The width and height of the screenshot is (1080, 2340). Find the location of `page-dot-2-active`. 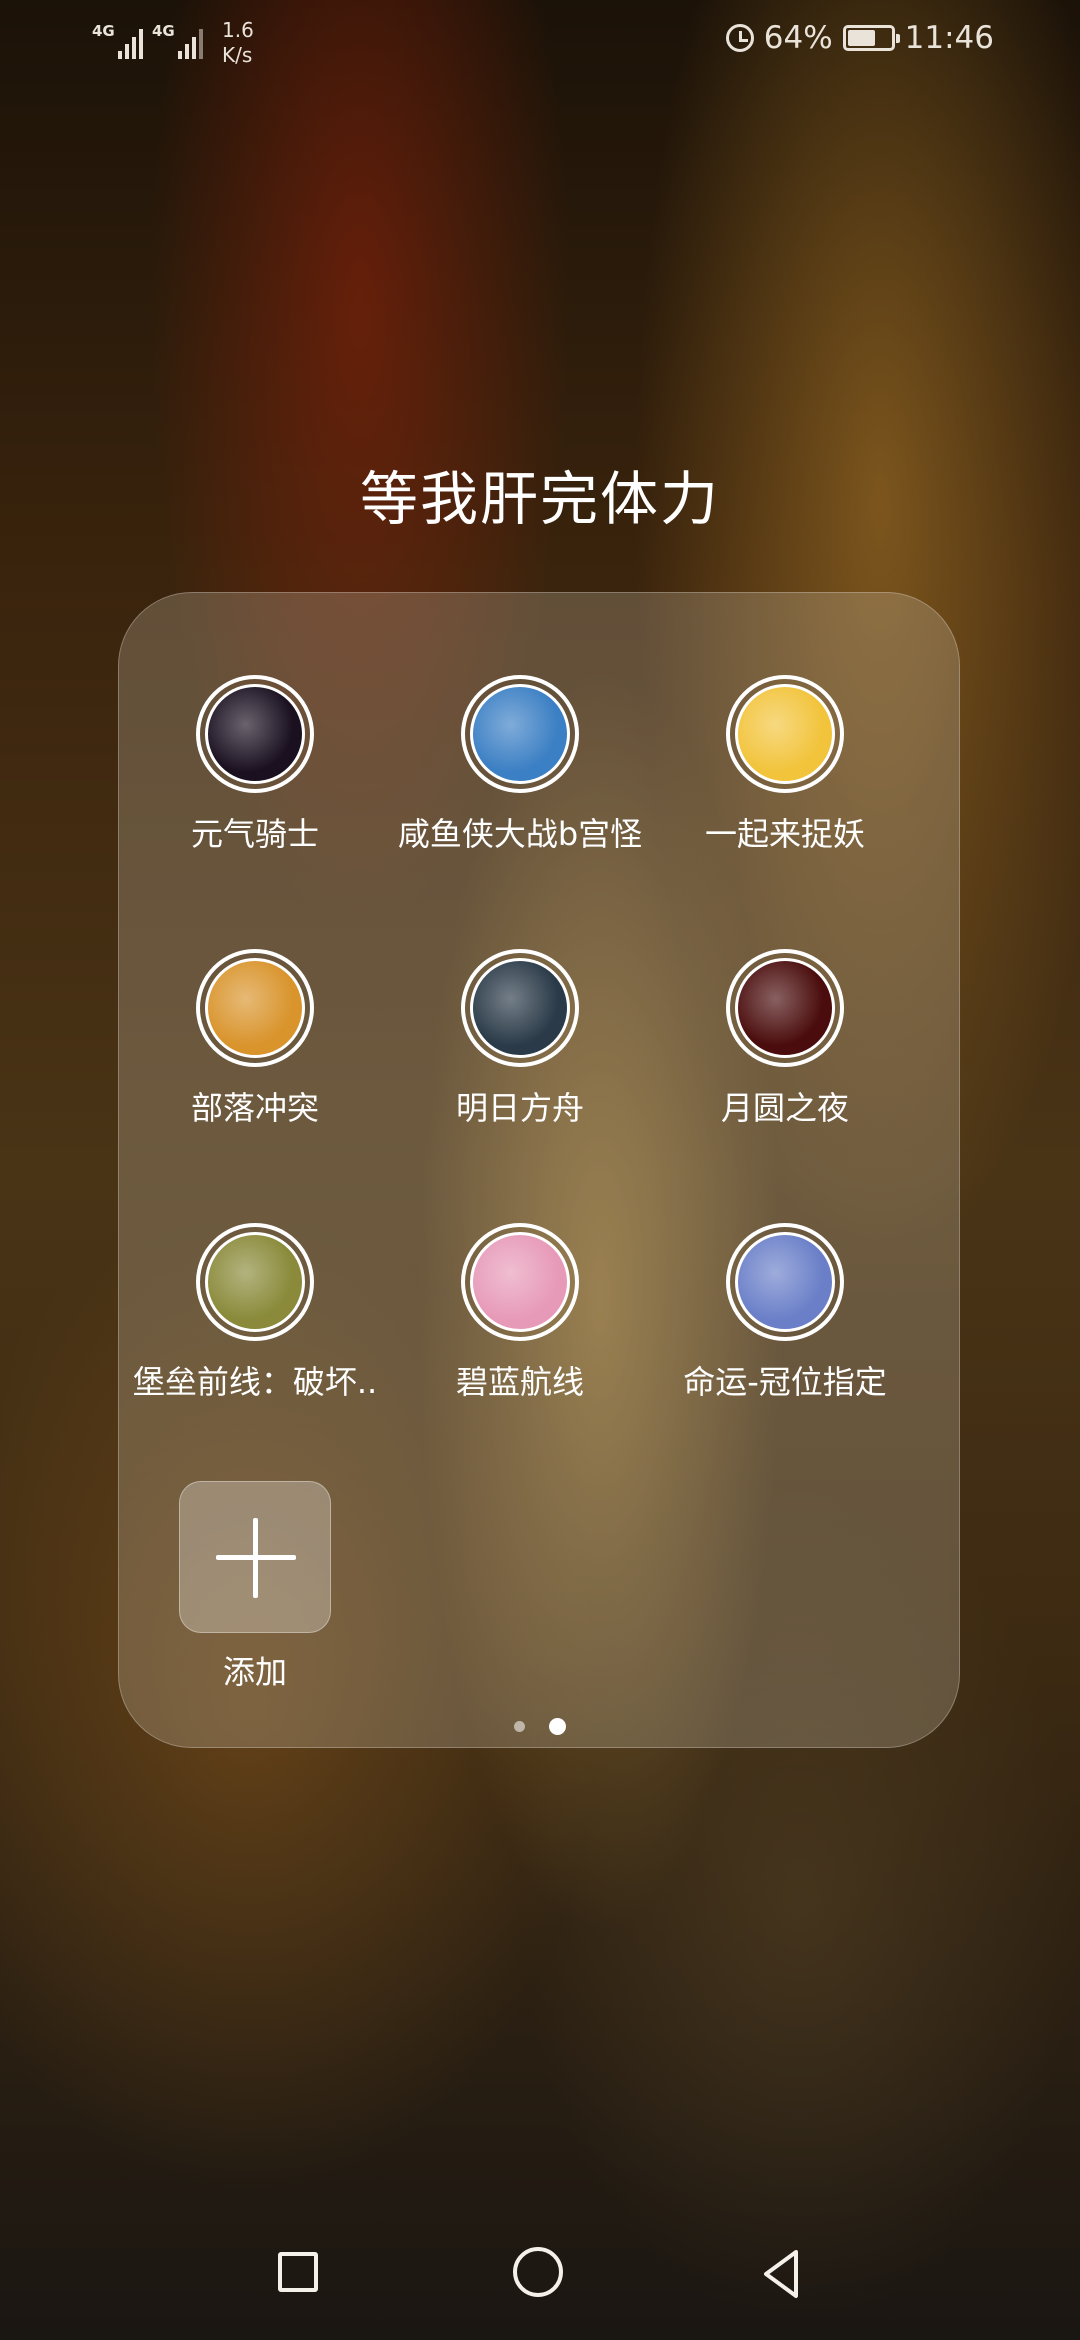

page-dot-2-active is located at coordinates (557, 1726).